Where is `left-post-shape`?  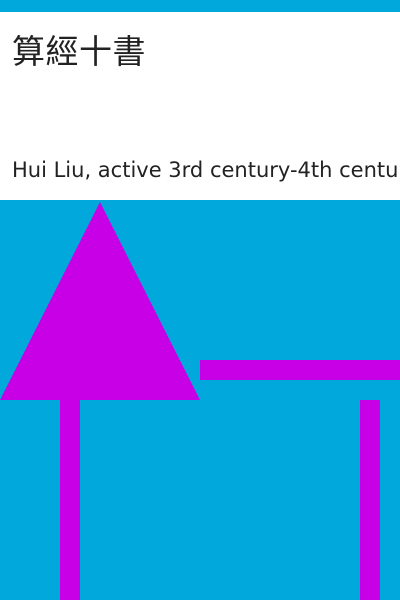 left-post-shape is located at coordinates (70, 500).